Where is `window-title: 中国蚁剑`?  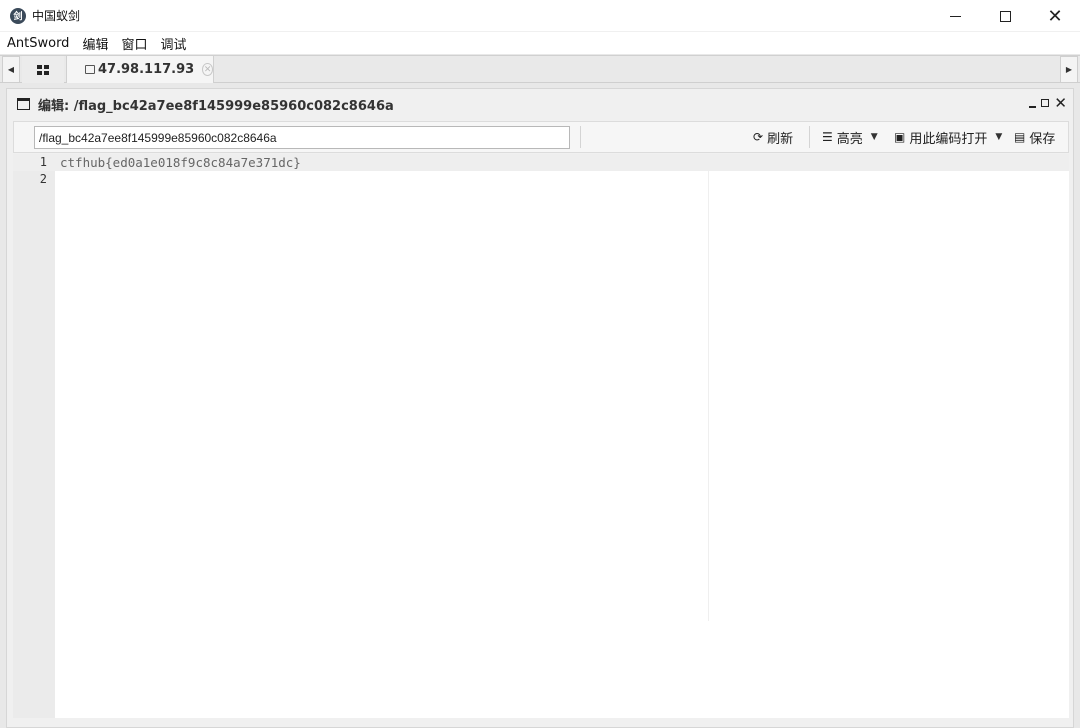 window-title: 中国蚁剑 is located at coordinates (56, 16).